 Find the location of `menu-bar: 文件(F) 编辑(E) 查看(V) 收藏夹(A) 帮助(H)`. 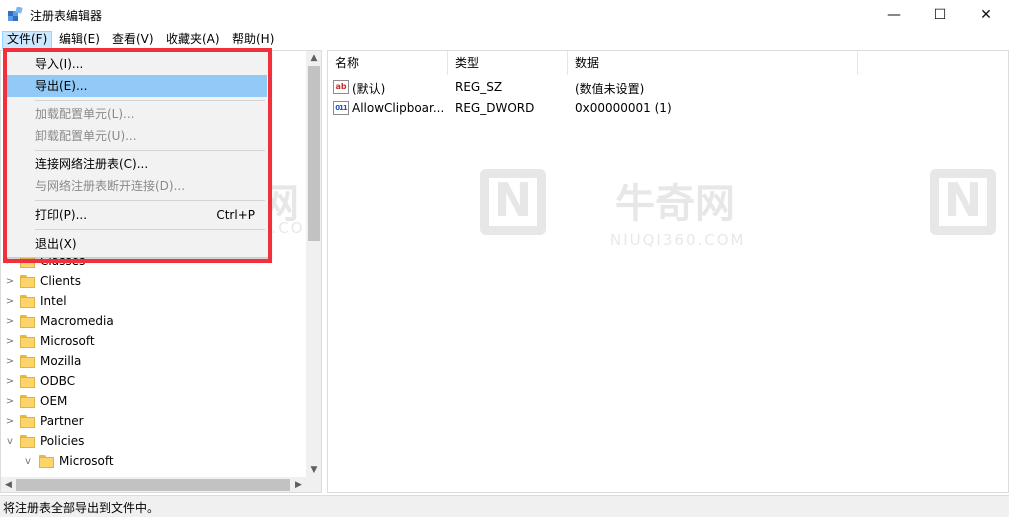

menu-bar: 文件(F) 编辑(E) 查看(V) 收藏夹(A) 帮助(H) is located at coordinates (504, 39).